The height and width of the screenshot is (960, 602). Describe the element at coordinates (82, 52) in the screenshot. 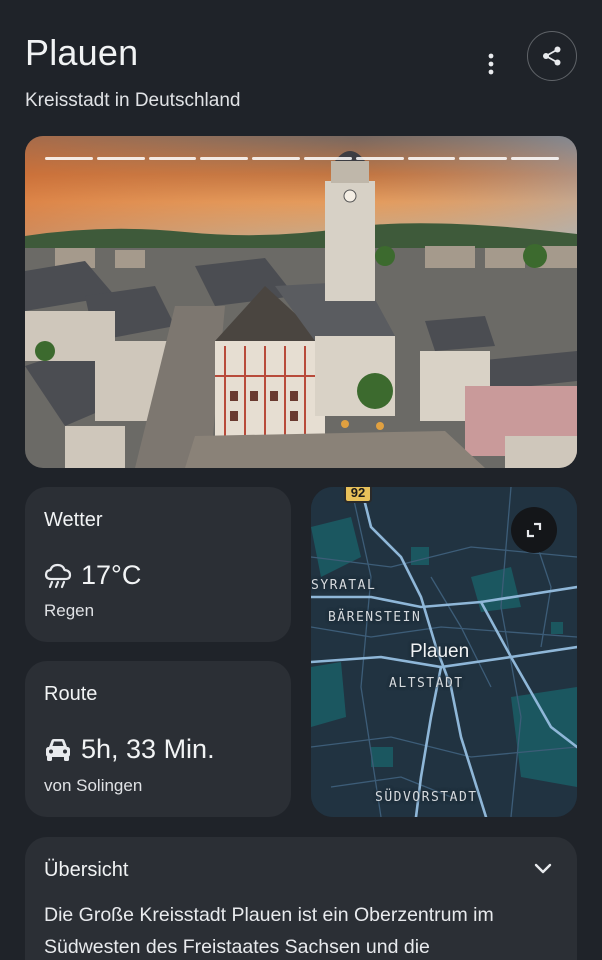

I see `page-title: Plauen` at that location.